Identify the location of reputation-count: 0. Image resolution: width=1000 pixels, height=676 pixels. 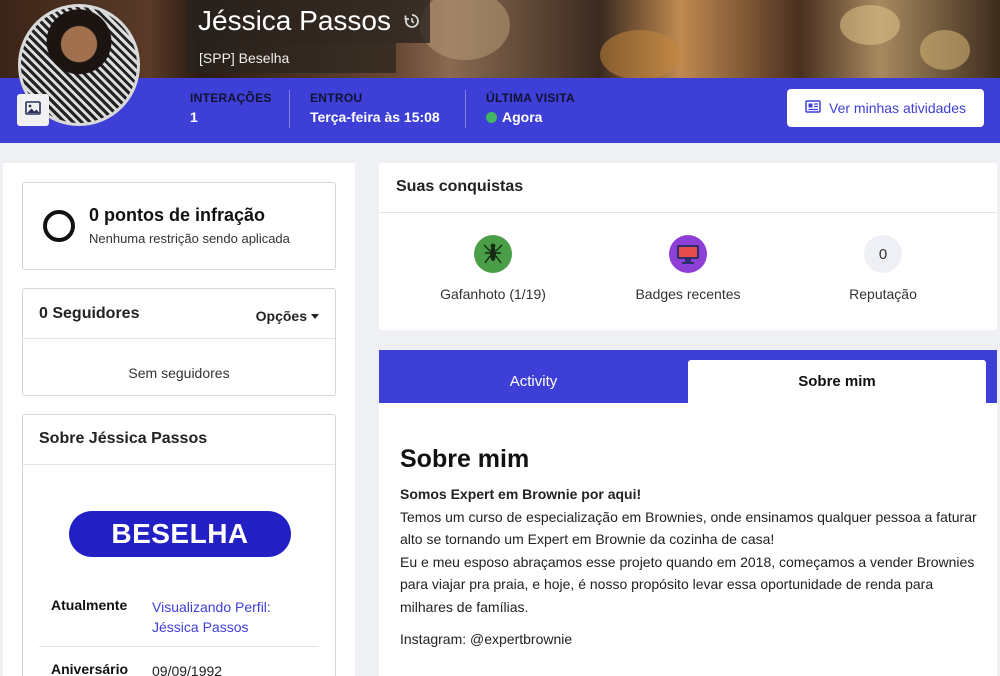
(883, 254).